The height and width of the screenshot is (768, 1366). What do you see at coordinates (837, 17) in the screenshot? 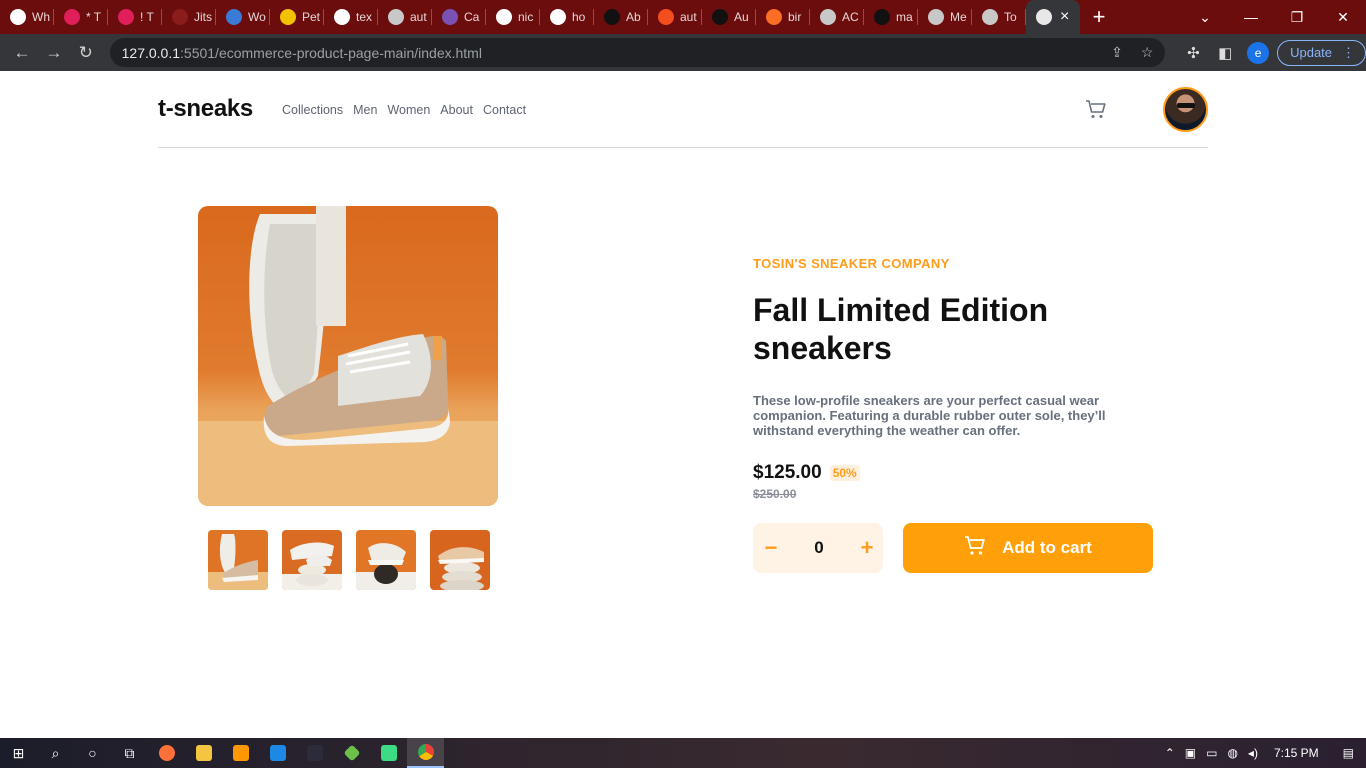
I see `browser-tab: AC` at bounding box center [837, 17].